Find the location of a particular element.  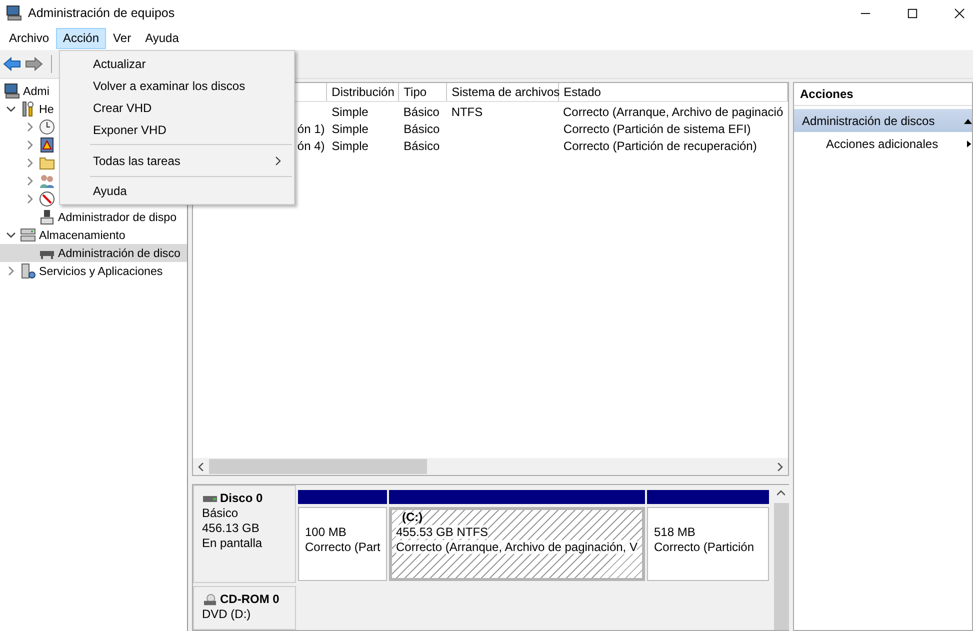

disk-name: CD-ROM 0 is located at coordinates (250, 599).